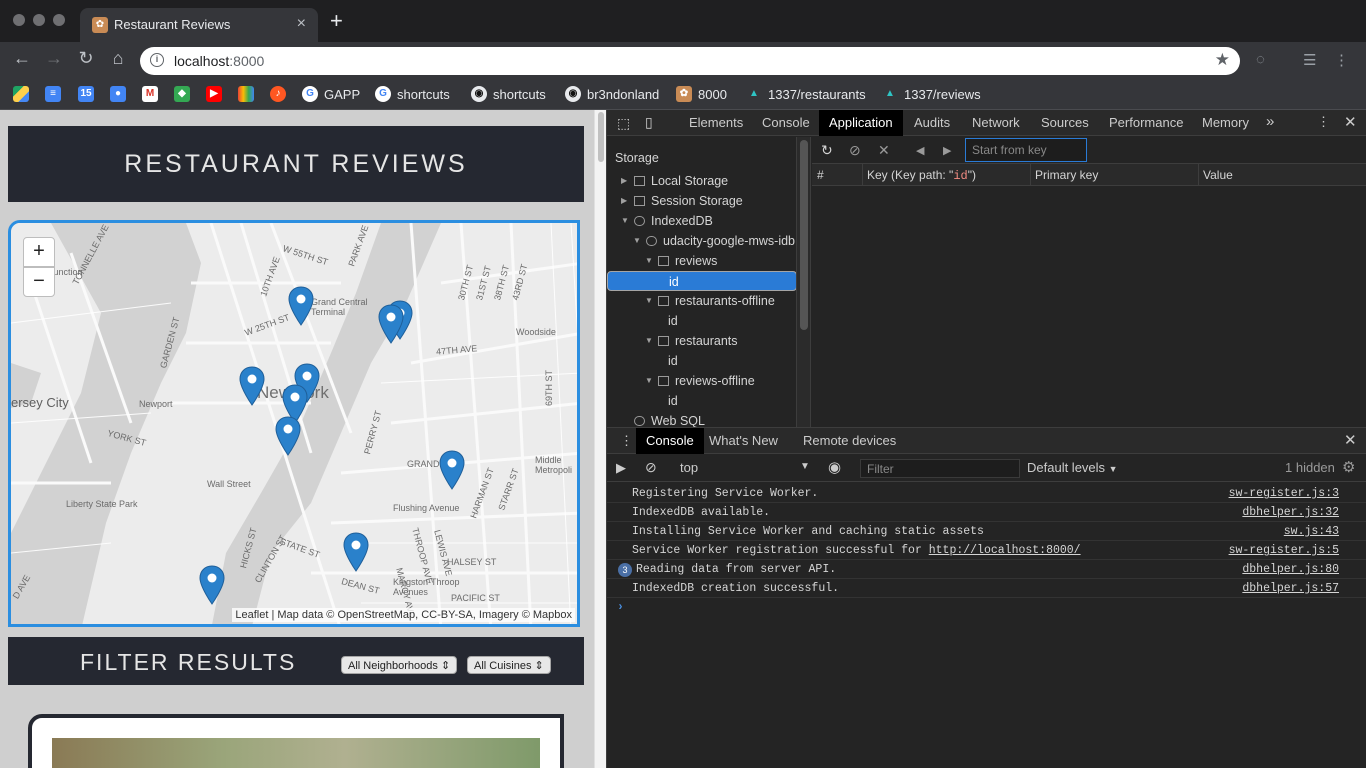  Describe the element at coordinates (920, 150) in the screenshot. I see `previous-page-icon: ◀` at that location.